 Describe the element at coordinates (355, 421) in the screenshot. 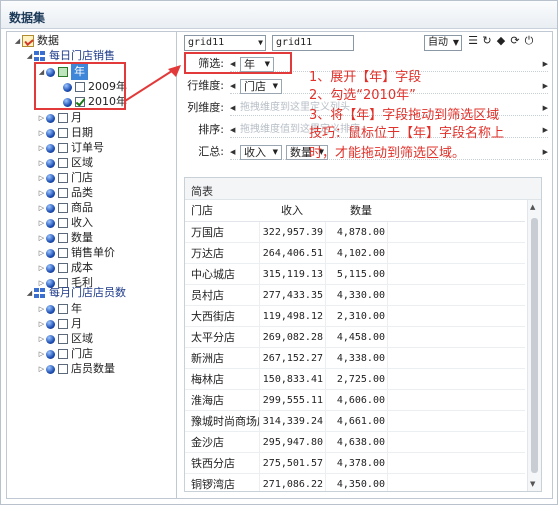

I see `table-row: 豫城时尚商场店314,339.244,661.00` at that location.